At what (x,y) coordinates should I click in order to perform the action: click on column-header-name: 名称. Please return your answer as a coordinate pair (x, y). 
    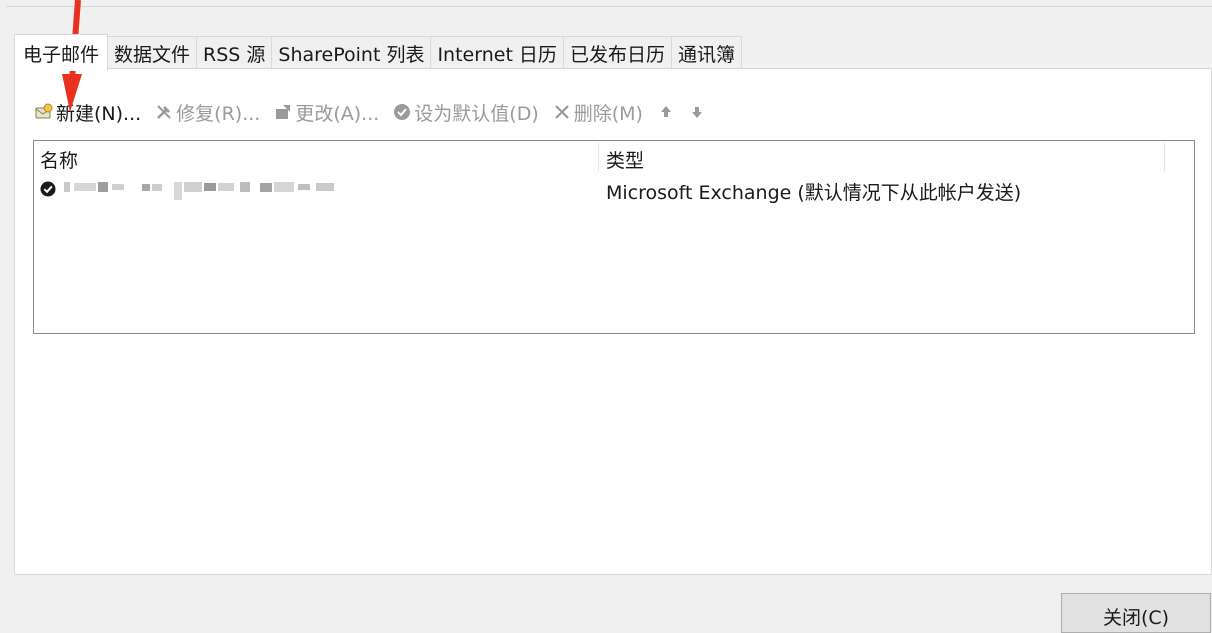
    Looking at the image, I should click on (59, 159).